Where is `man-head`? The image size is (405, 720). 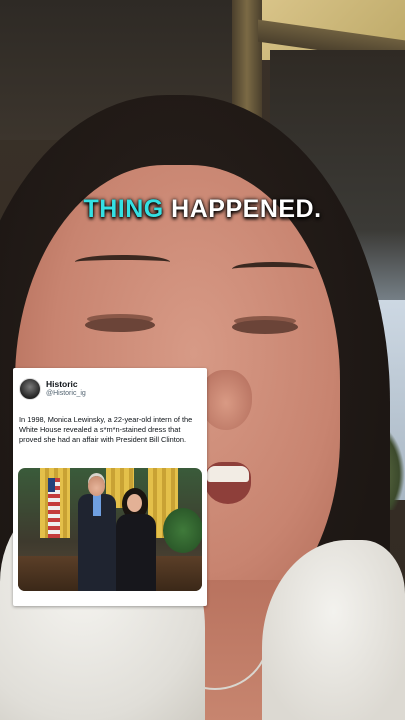
man-head is located at coordinates (96, 486).